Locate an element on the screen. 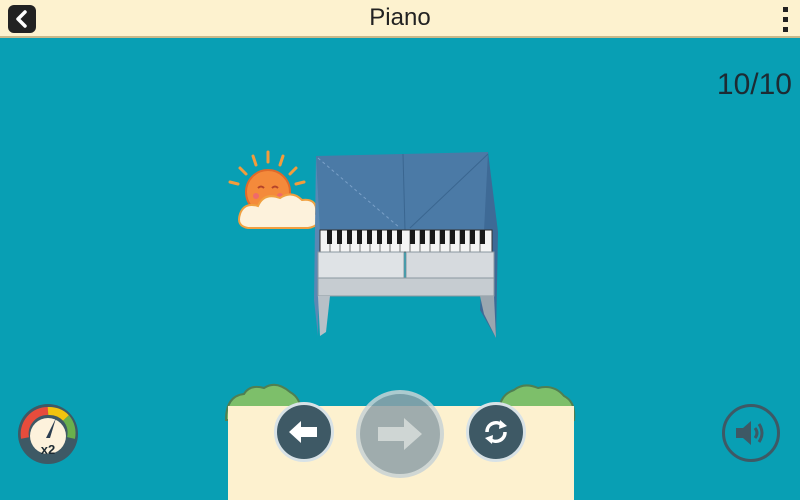 This screenshot has height=500, width=800. refresh-icon is located at coordinates (496, 432).